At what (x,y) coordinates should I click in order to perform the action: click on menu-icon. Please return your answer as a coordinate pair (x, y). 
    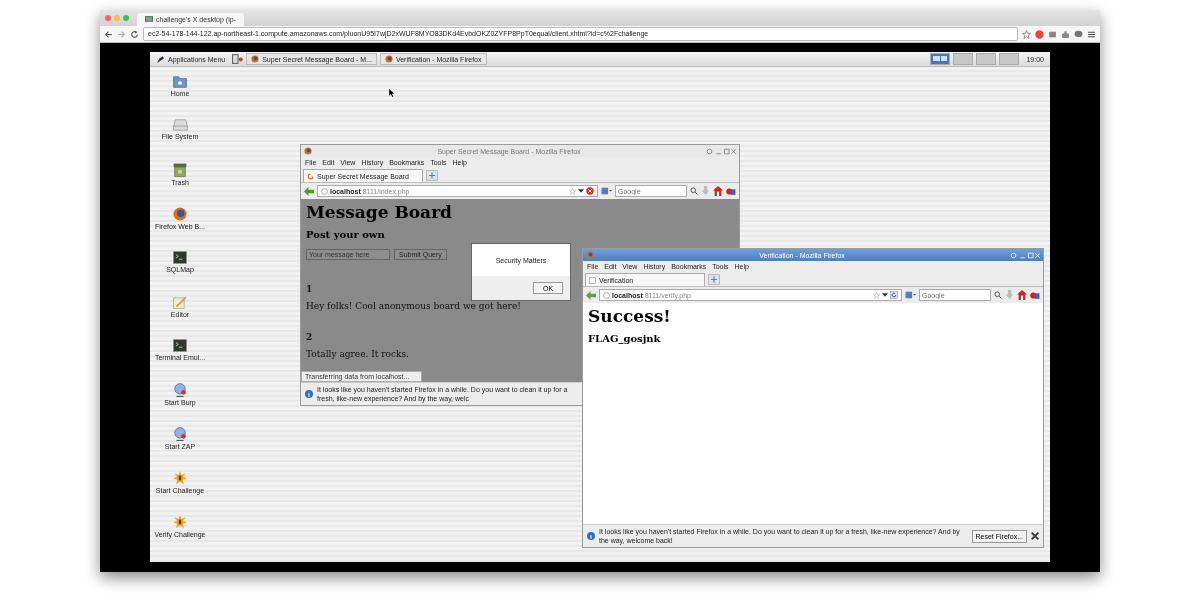
    Looking at the image, I should click on (1091, 34).